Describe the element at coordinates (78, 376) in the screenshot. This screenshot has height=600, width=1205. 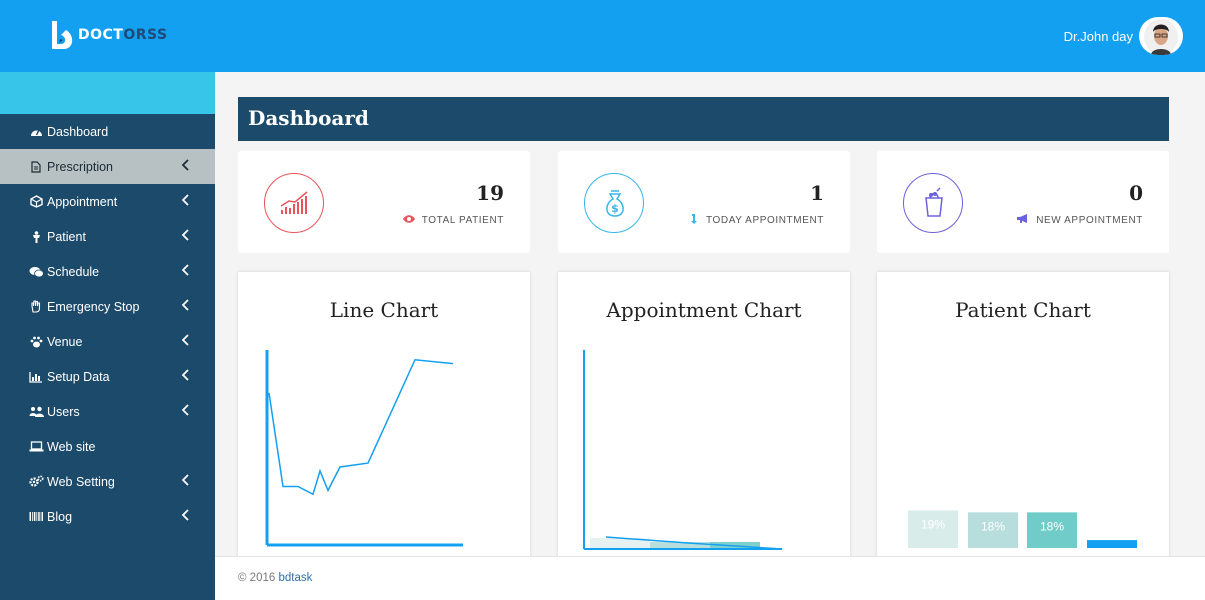
I see `sidebar-item-label: Setup Data` at that location.